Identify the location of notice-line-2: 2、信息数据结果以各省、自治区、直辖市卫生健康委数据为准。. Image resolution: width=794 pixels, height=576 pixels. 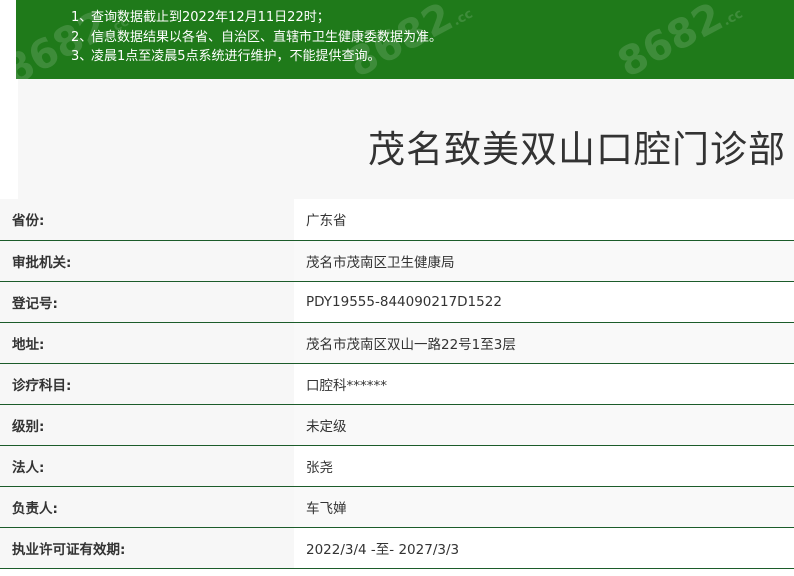
(432, 38).